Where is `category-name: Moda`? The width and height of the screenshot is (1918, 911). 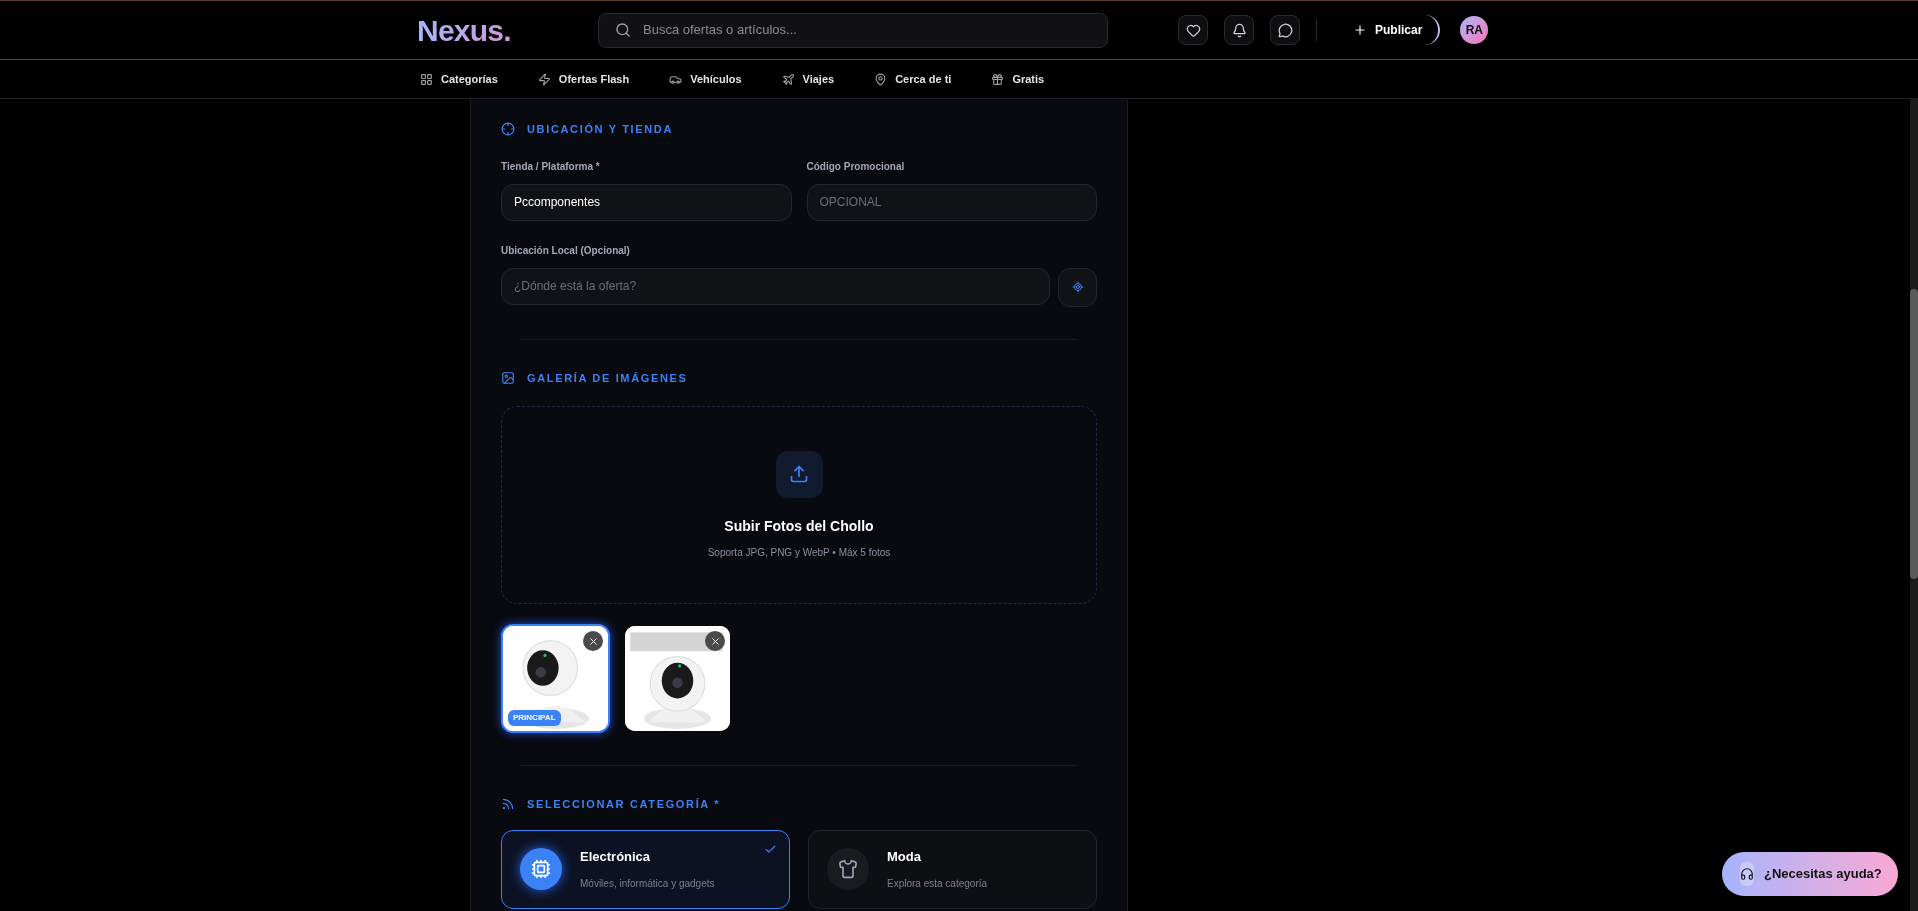 category-name: Moda is located at coordinates (904, 856).